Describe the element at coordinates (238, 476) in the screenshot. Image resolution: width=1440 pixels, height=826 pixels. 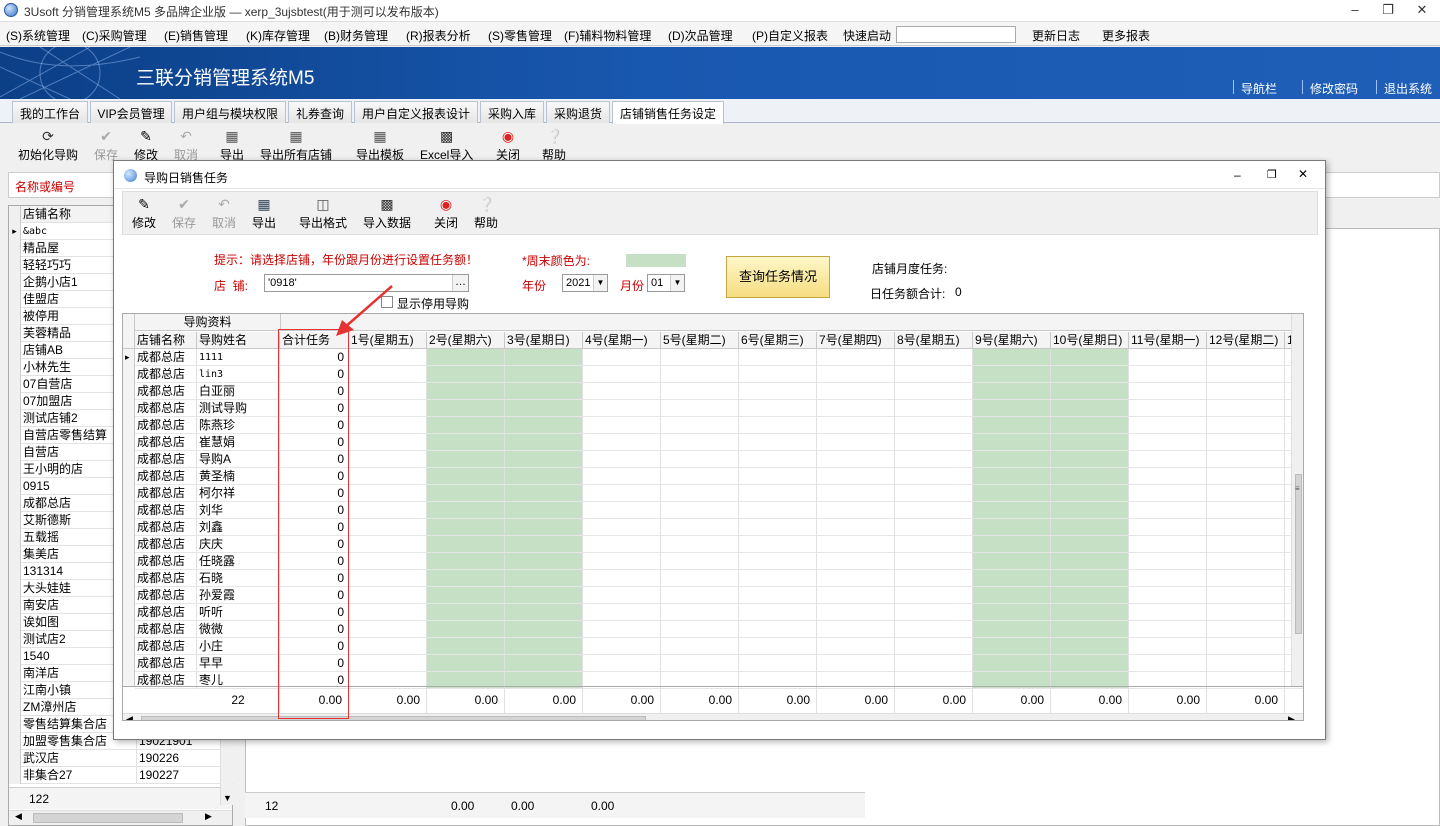
I see `grid-guide-cell: 黄圣楠` at that location.